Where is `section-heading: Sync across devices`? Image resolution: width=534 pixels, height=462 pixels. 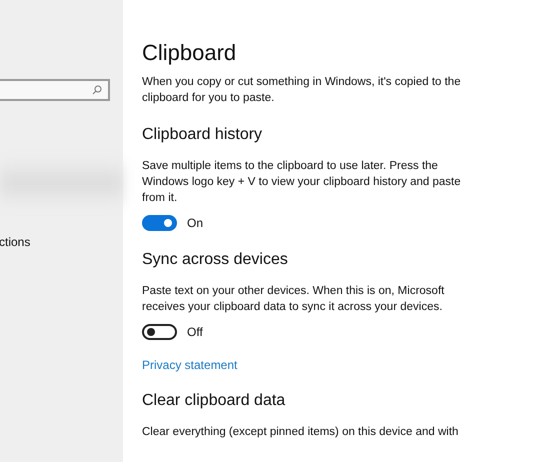 section-heading: Sync across devices is located at coordinates (215, 260).